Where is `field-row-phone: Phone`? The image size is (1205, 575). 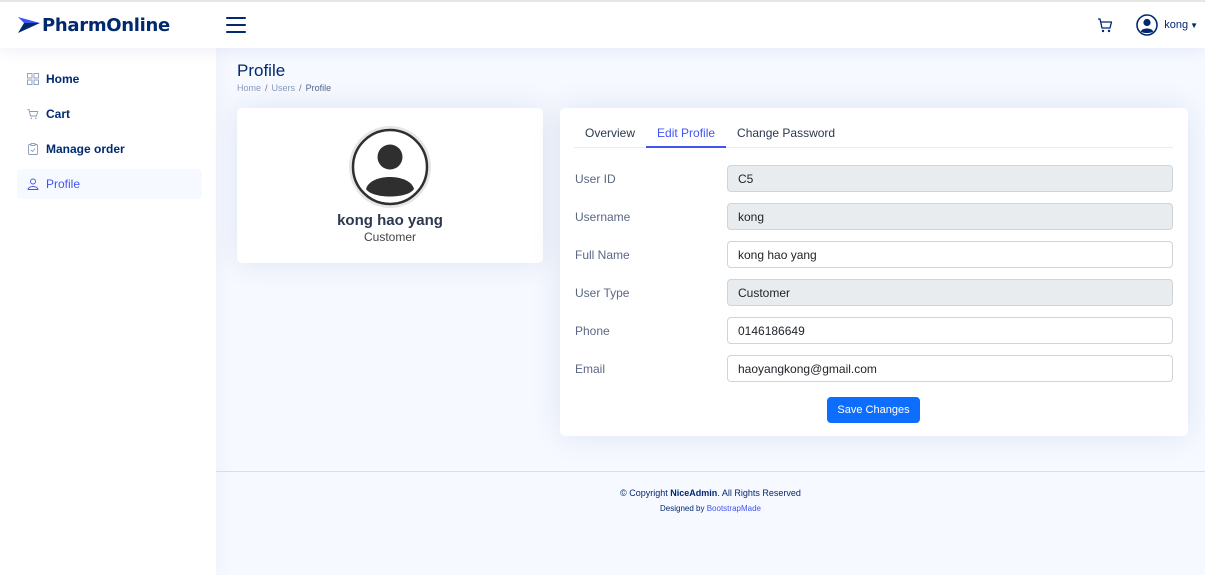
field-row-phone: Phone is located at coordinates (873, 330).